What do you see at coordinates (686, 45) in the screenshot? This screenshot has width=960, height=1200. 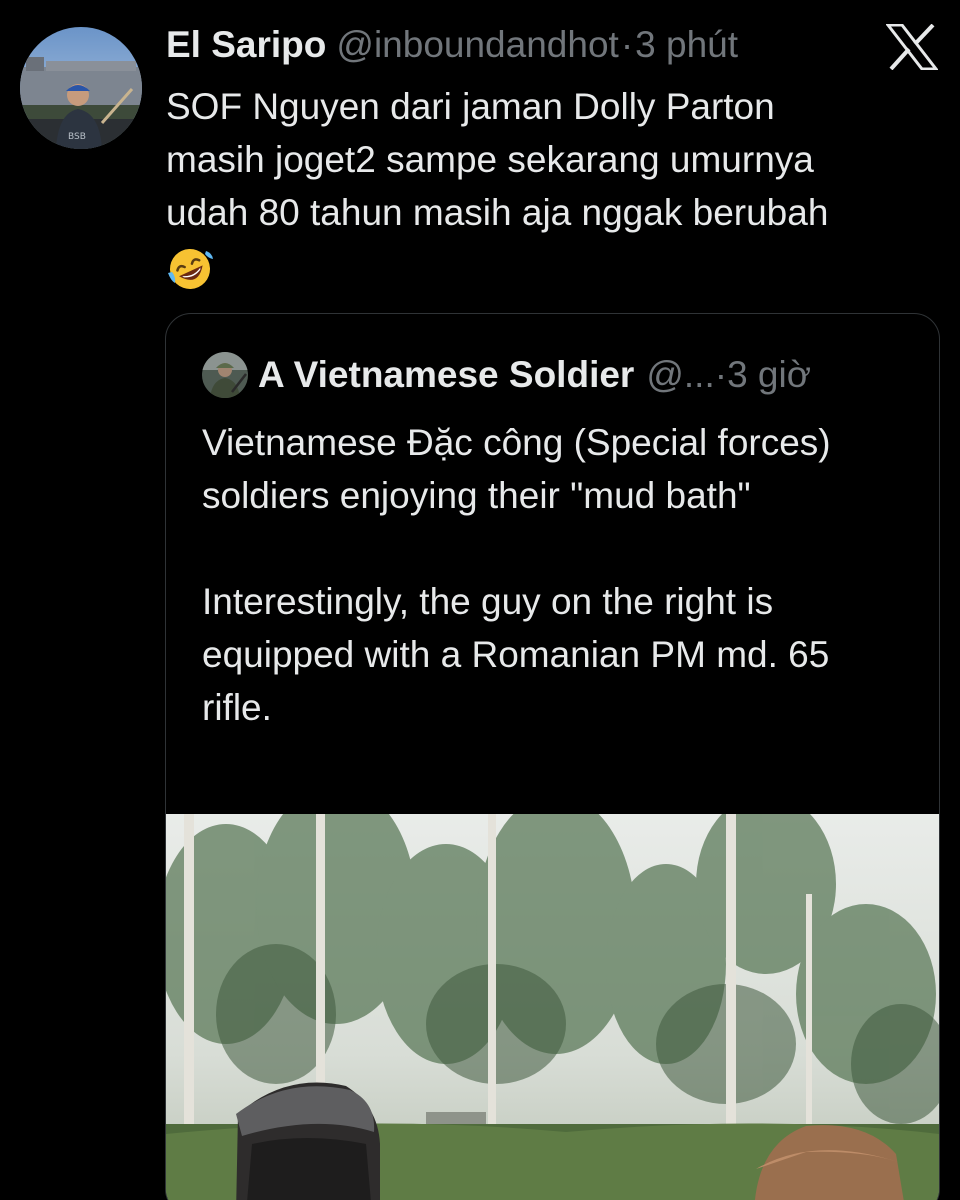 I see `timestamp: 3 phút` at bounding box center [686, 45].